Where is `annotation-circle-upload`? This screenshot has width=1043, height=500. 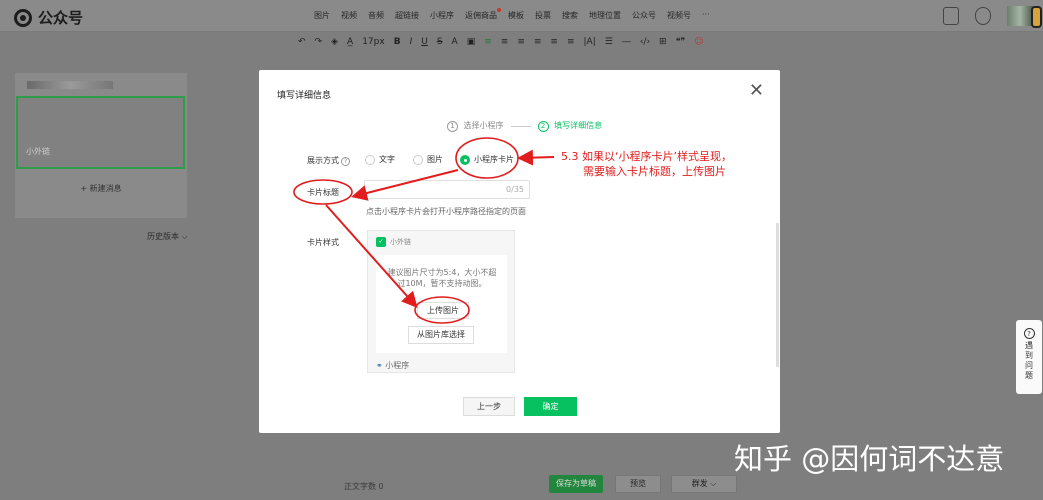
annotation-circle-upload is located at coordinates (442, 310).